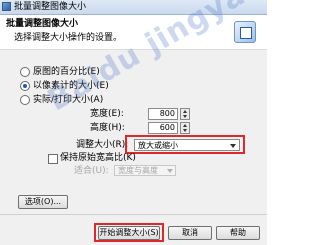 The image size is (320, 245). What do you see at coordinates (68, 38) in the screenshot?
I see `header-subtitle: 选择调整大小操作的设置。` at bounding box center [68, 38].